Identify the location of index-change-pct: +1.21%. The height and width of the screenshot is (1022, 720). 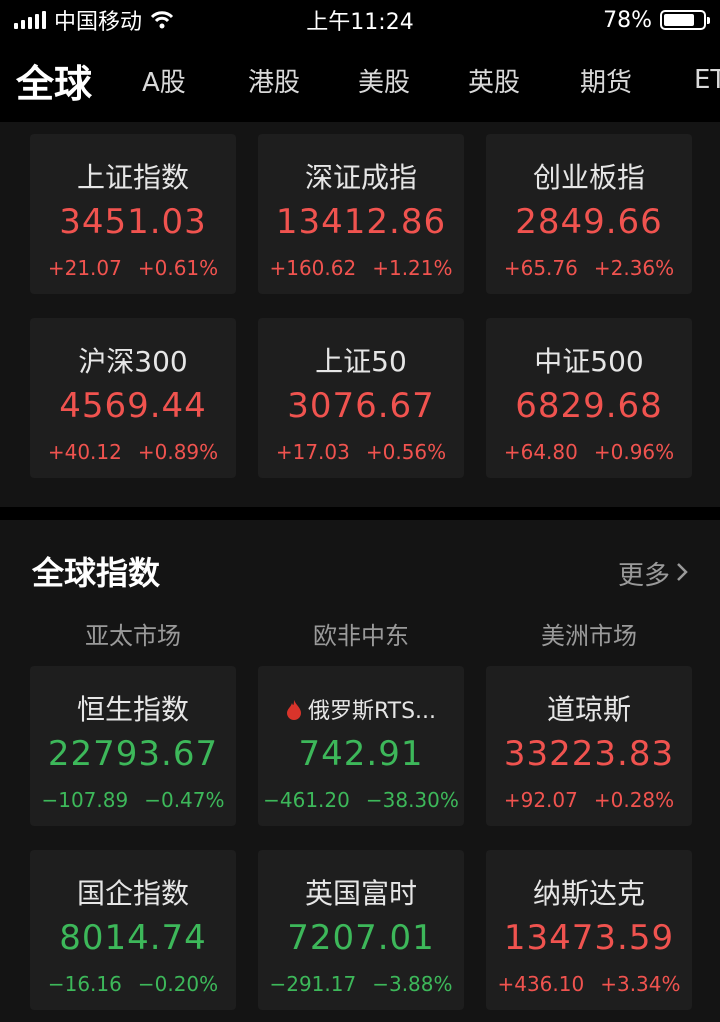
(412, 268).